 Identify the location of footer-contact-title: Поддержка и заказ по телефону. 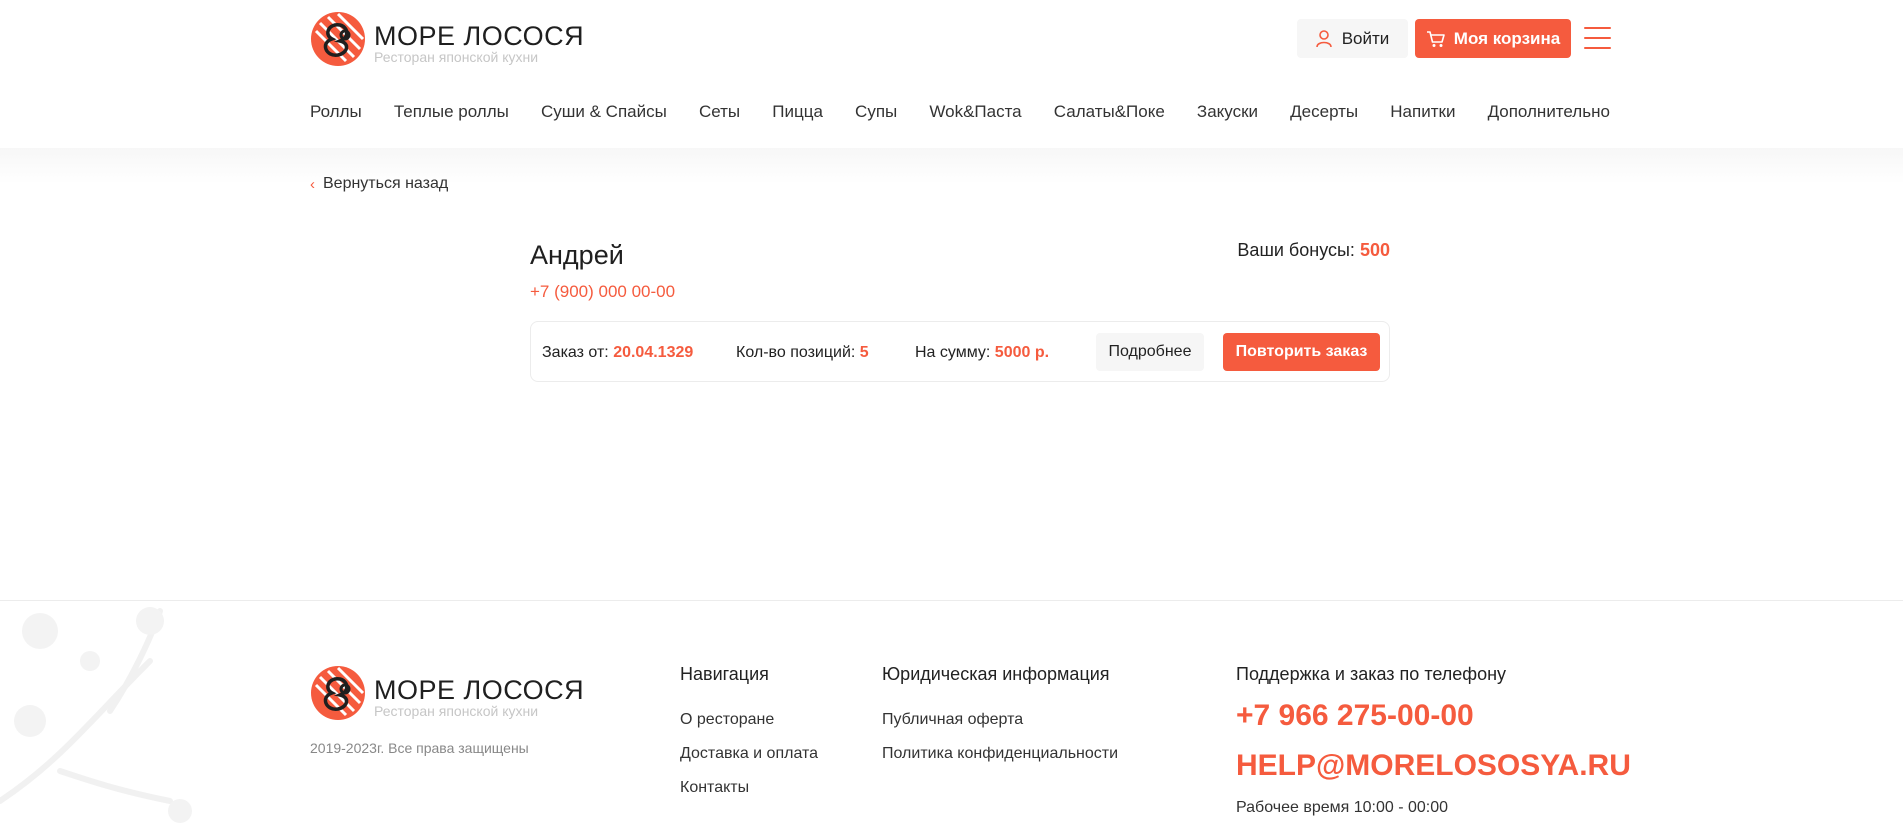
(1371, 674).